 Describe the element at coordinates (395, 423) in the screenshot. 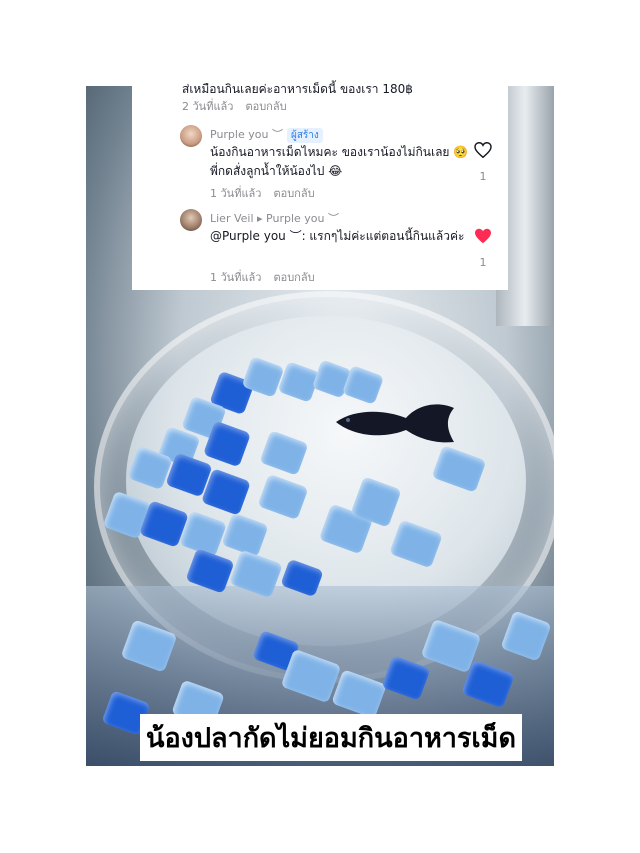

I see `betta-fish` at that location.